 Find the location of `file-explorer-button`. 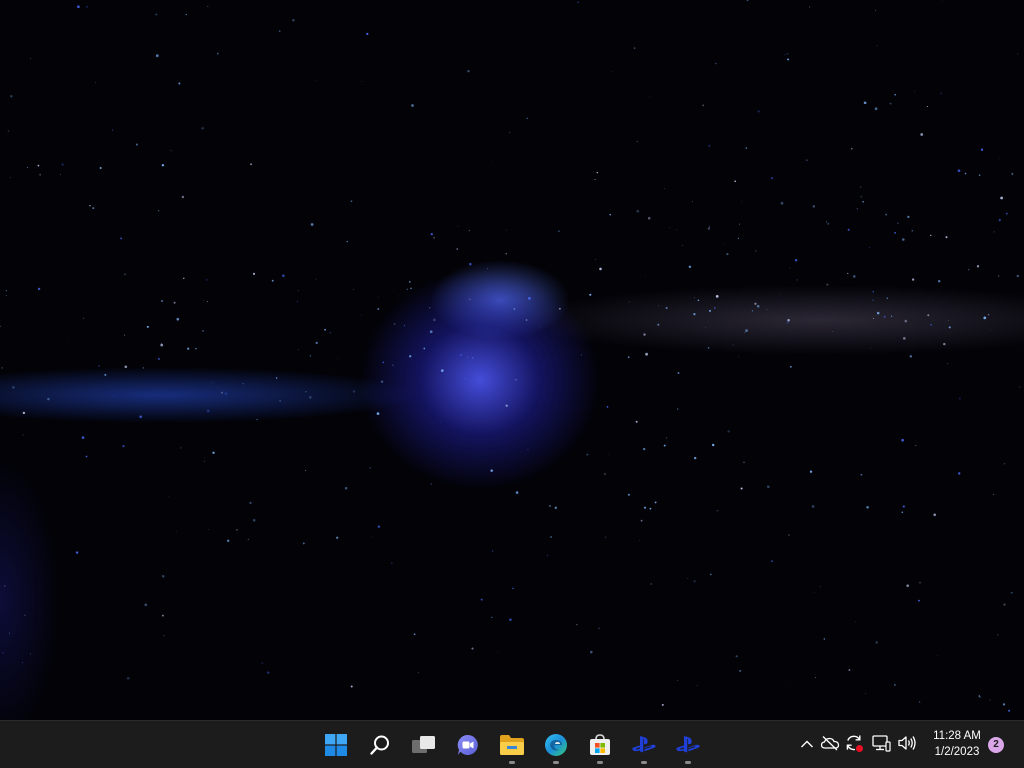

file-explorer-button is located at coordinates (512, 745).